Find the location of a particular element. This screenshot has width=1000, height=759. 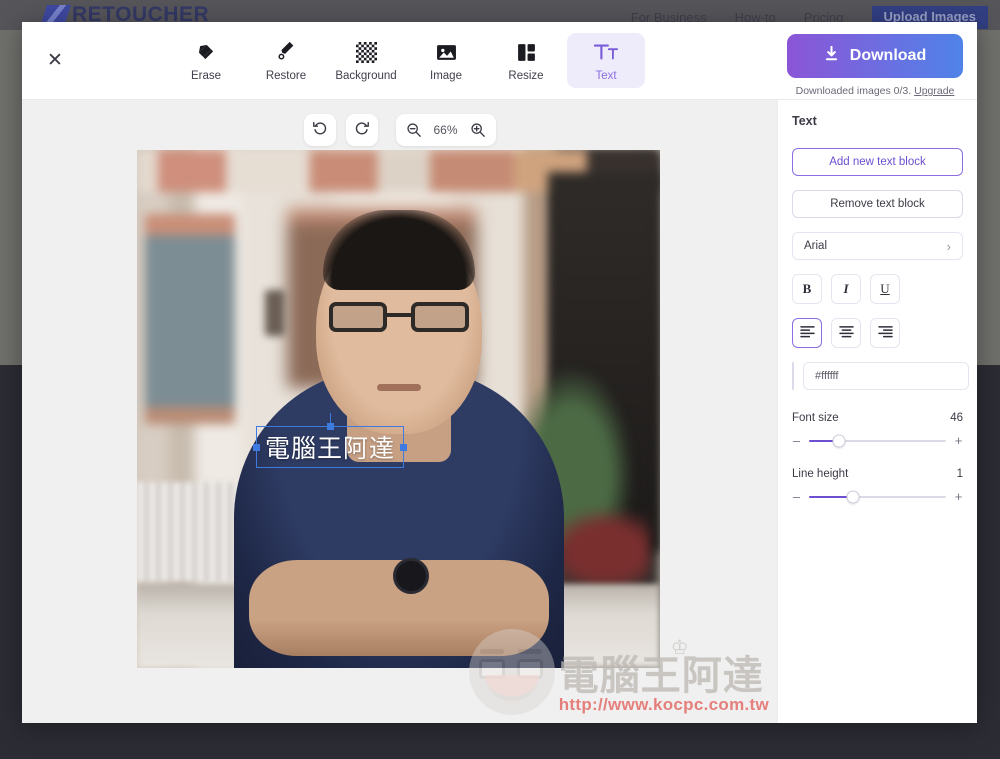

redo-button is located at coordinates (361, 130).